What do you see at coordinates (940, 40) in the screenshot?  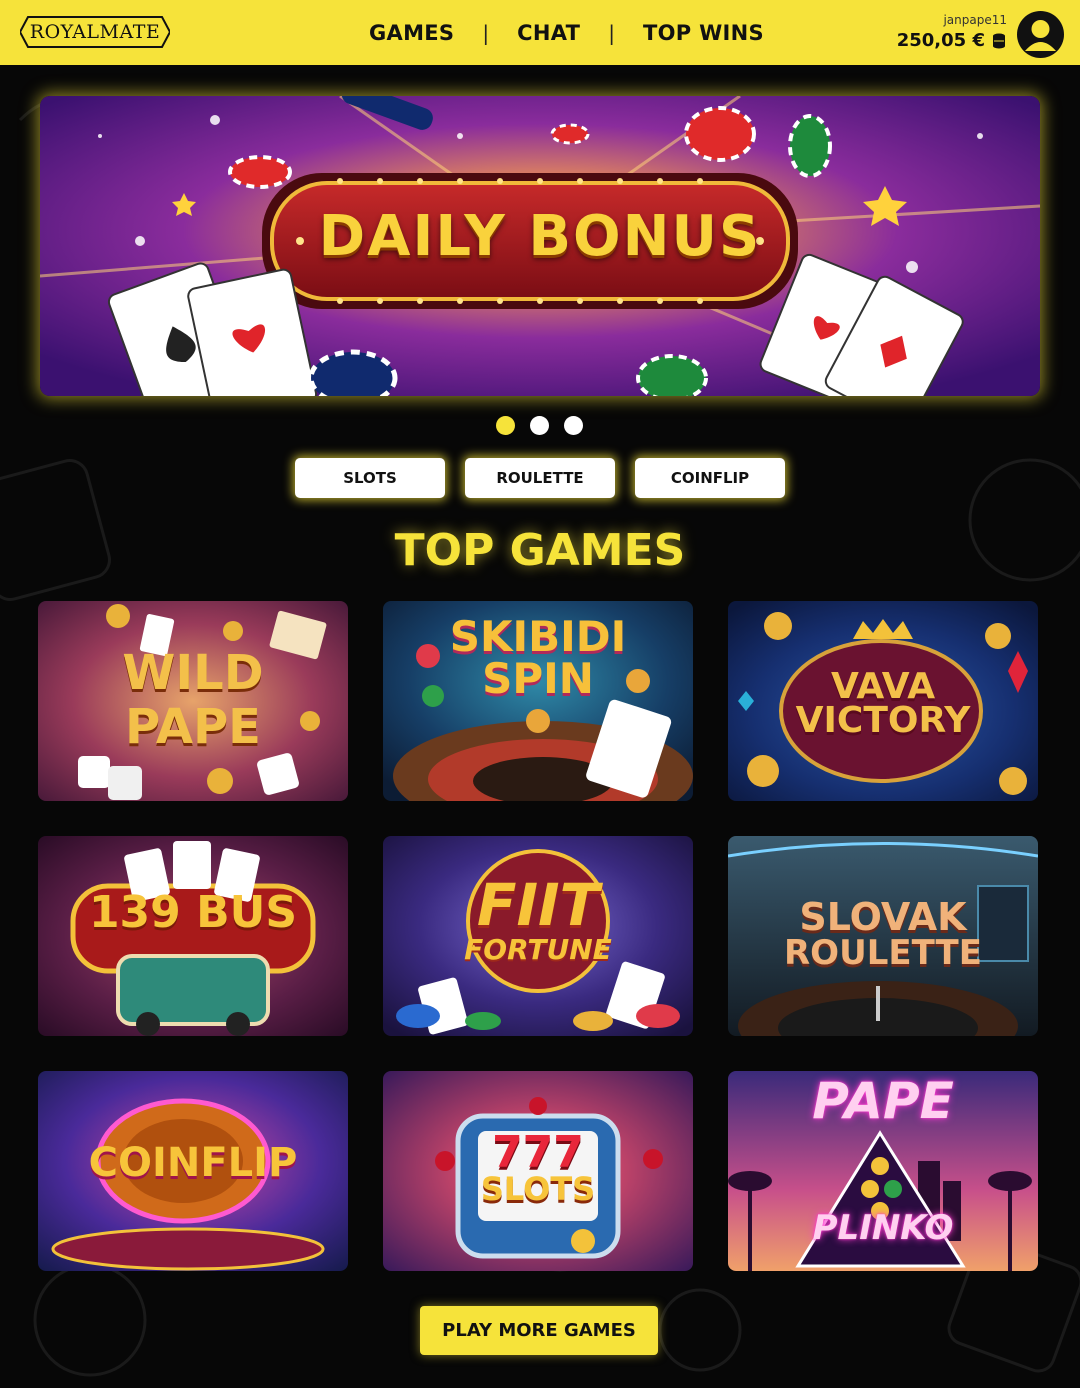 I see `balance-amount: 250,05 €` at bounding box center [940, 40].